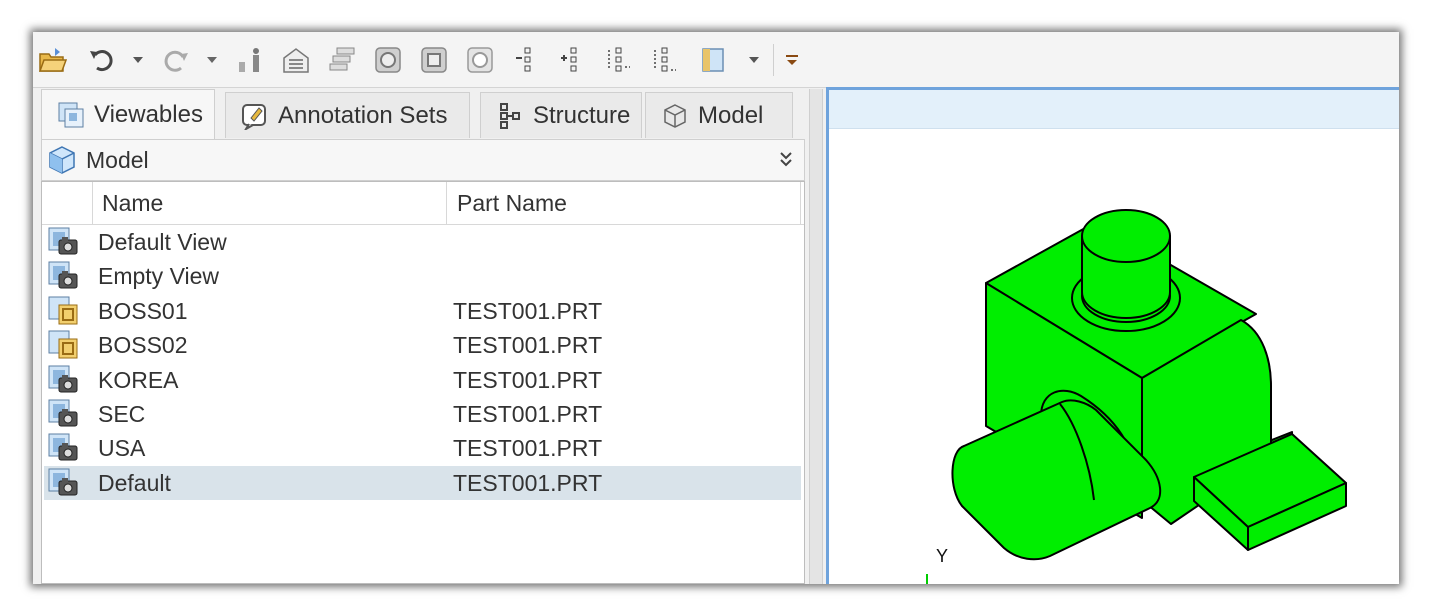 The height and width of the screenshot is (615, 1430). What do you see at coordinates (159, 276) in the screenshot?
I see `row-name: Empty View` at bounding box center [159, 276].